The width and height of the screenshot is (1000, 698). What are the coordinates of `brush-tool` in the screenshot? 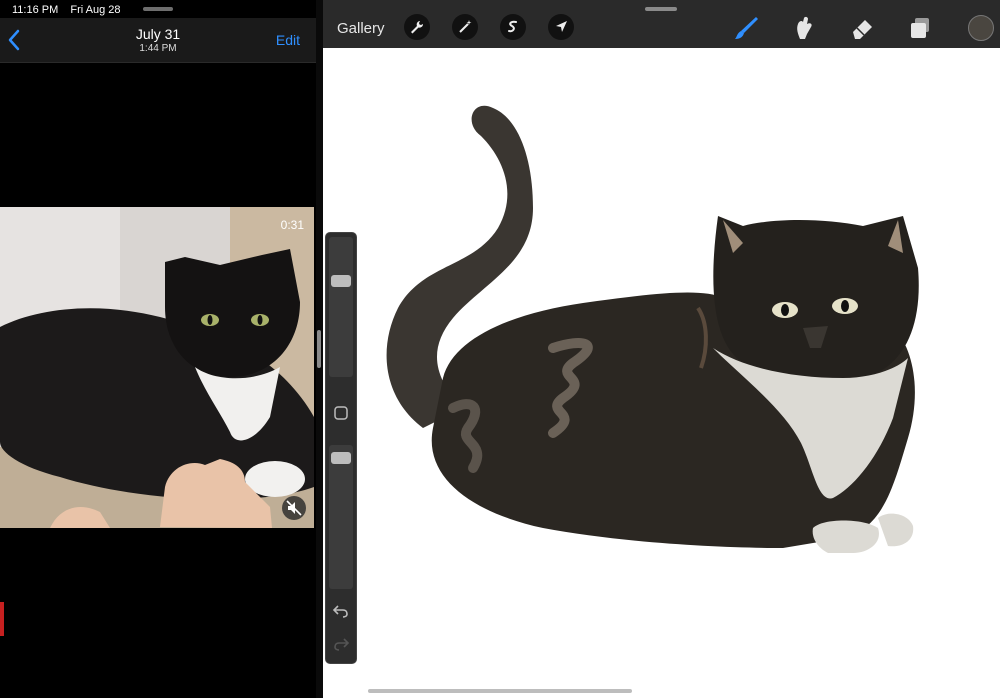 It's located at (746, 28).